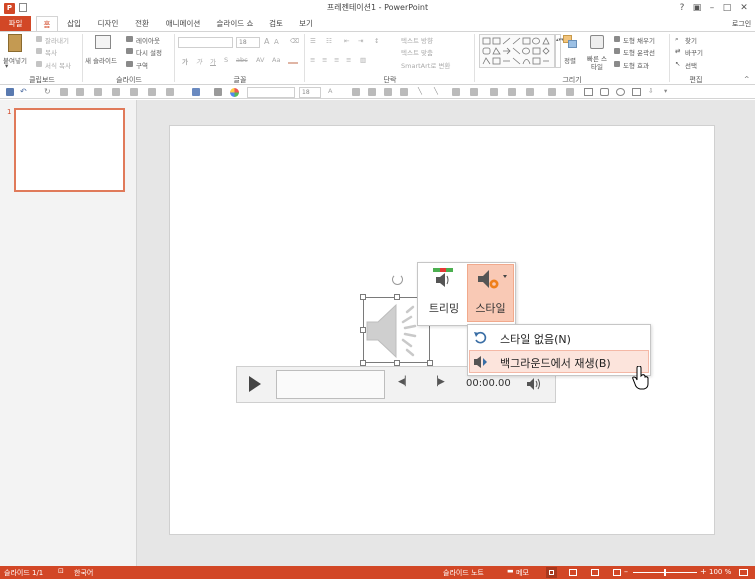 The image size is (755, 579). I want to click on align-center-icon: ≡, so click(324, 60).